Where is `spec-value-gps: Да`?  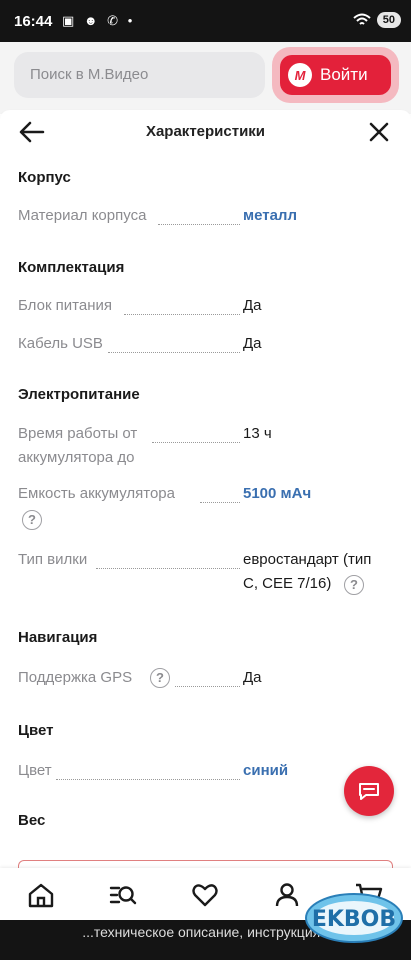 spec-value-gps: Да is located at coordinates (252, 677).